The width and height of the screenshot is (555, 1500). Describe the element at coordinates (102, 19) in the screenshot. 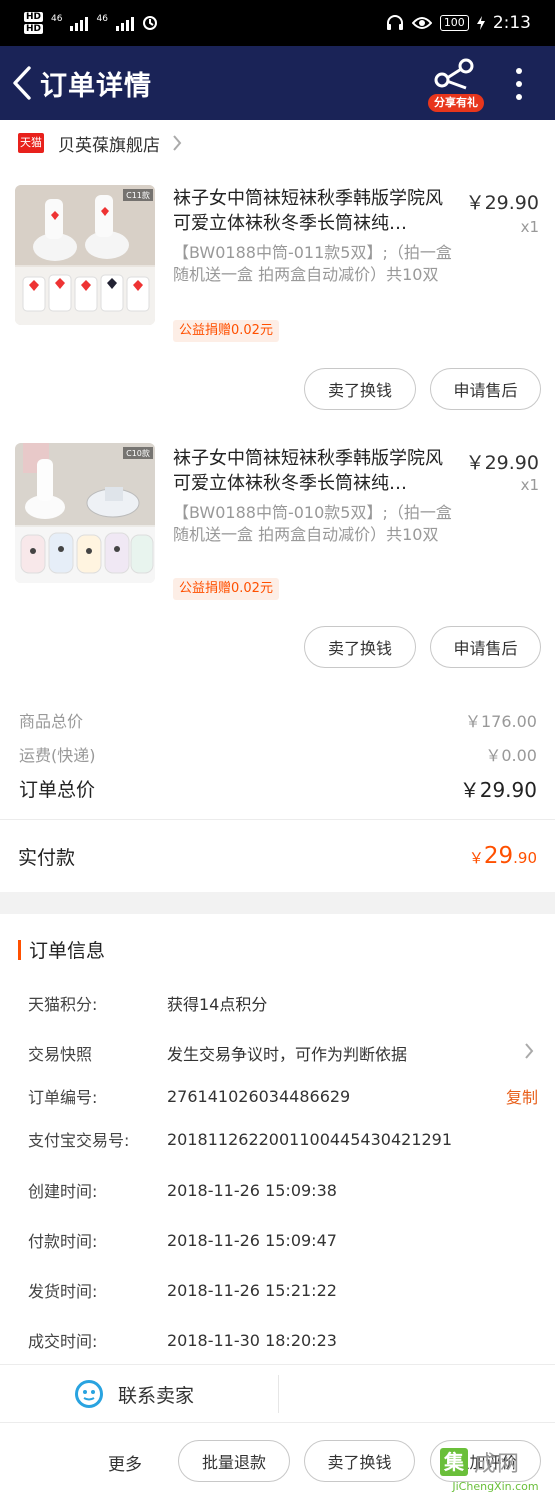

I see `network2-label: 46` at that location.